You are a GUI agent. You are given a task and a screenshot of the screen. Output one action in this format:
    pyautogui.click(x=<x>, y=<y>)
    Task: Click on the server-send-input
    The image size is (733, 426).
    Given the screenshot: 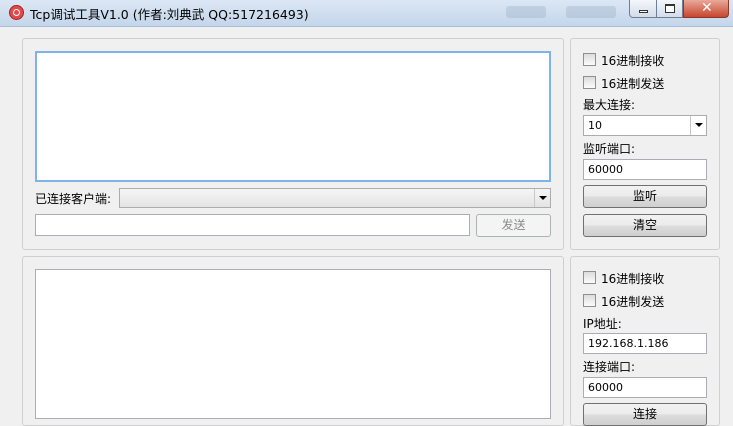 What is the action you would take?
    pyautogui.click(x=252, y=225)
    